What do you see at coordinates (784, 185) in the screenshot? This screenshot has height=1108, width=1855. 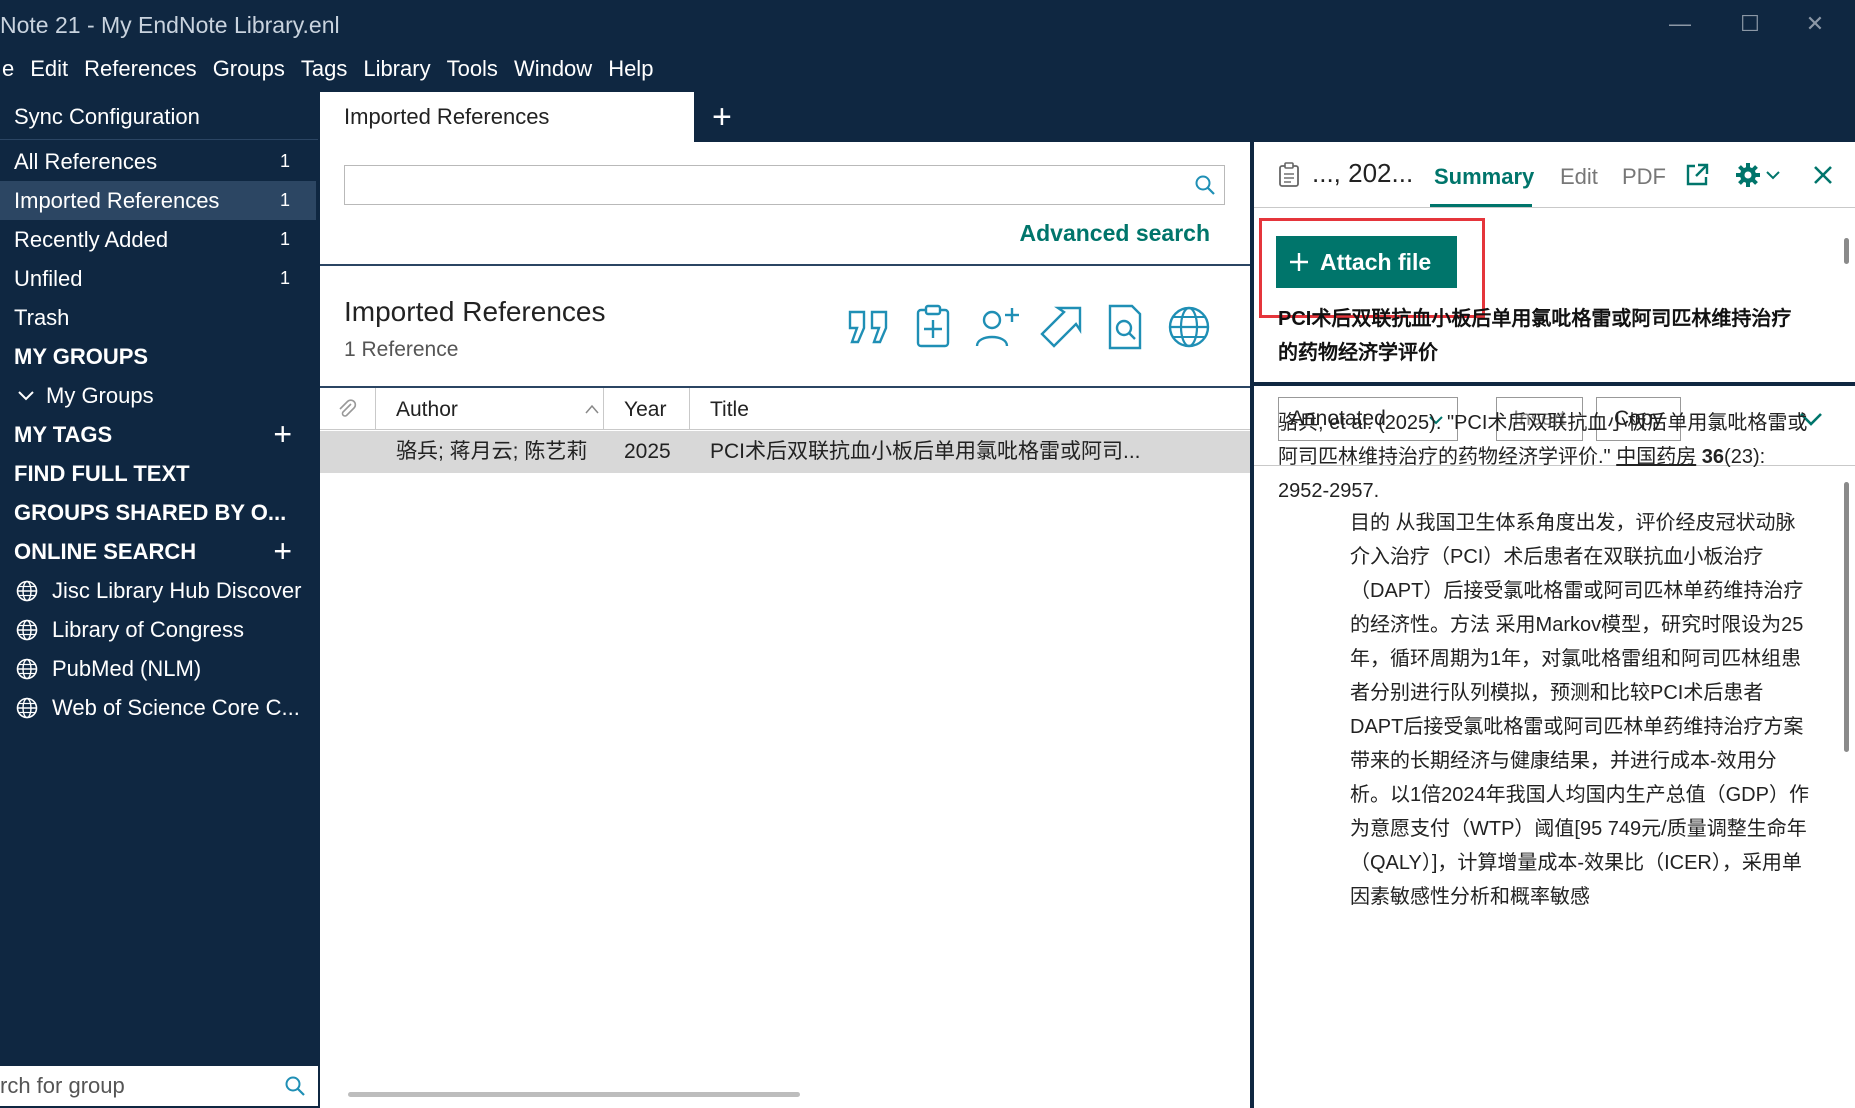 I see `quick-search-input` at bounding box center [784, 185].